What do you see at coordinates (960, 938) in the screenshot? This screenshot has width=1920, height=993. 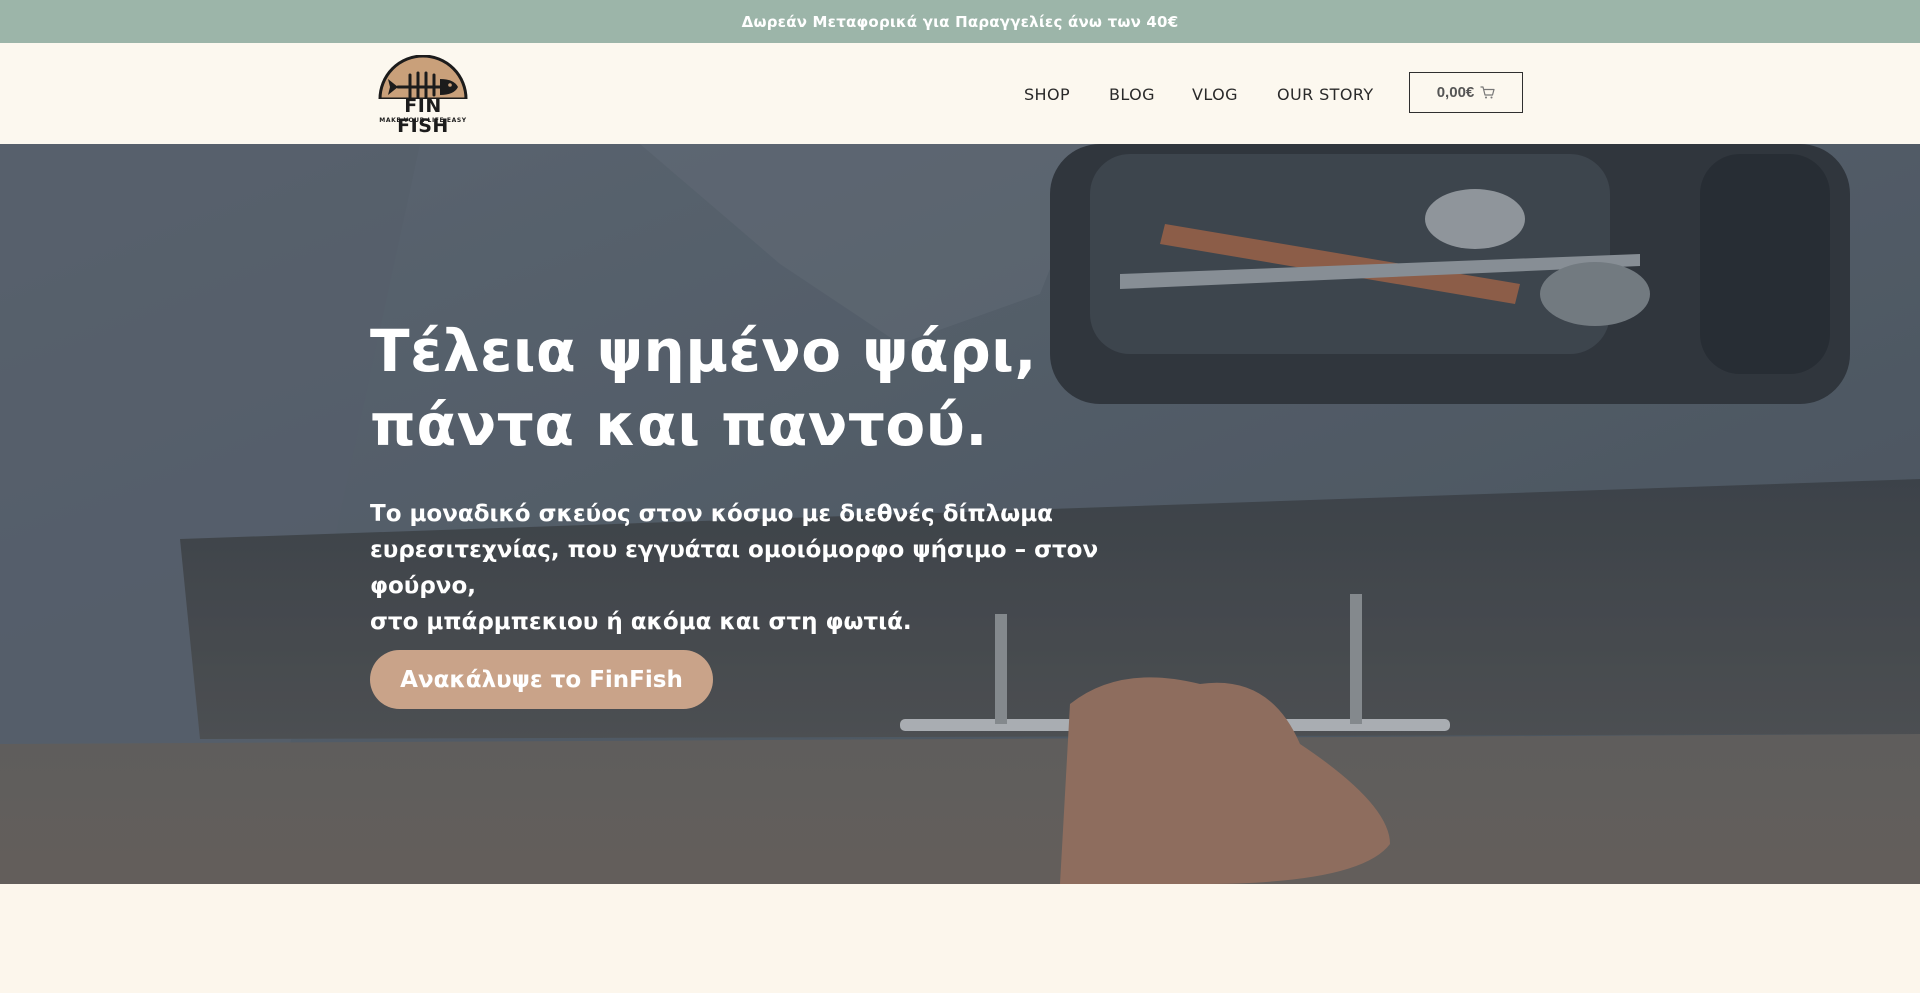 I see `content-section` at bounding box center [960, 938].